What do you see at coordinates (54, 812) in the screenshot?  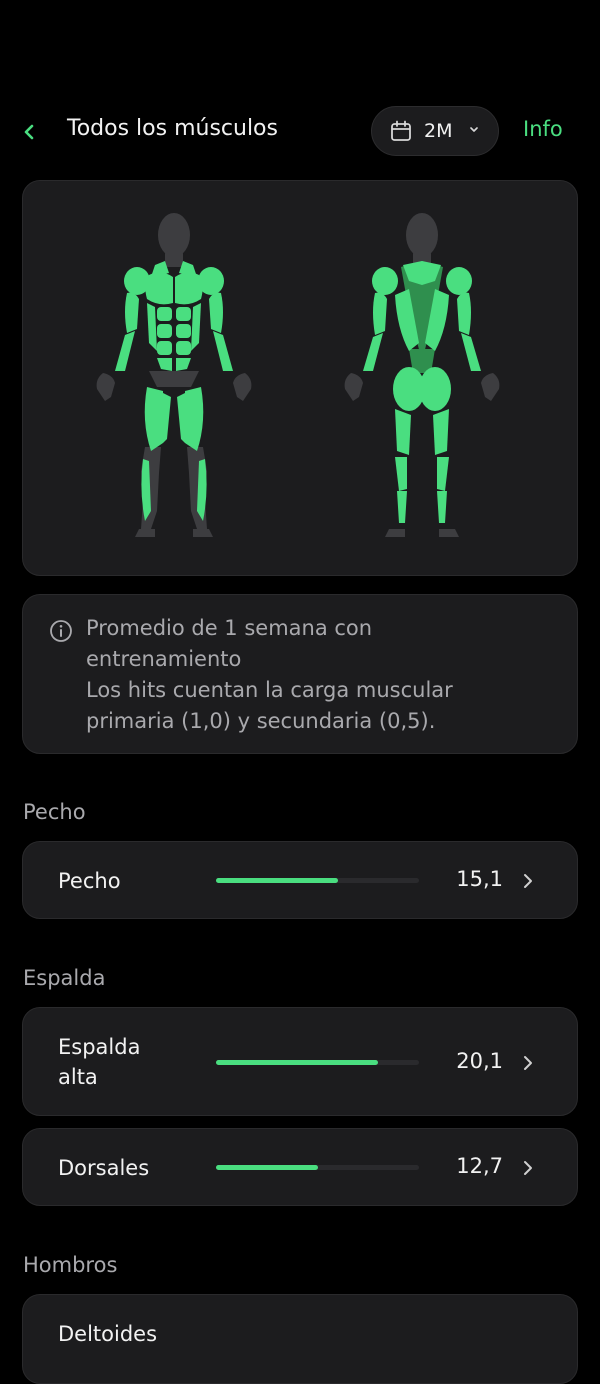 I see `section-title-pecho: Pecho` at bounding box center [54, 812].